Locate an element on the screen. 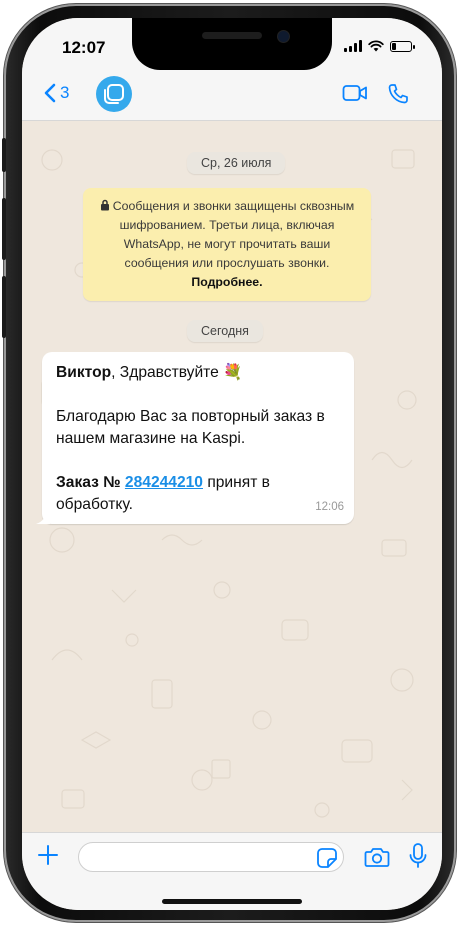 The height and width of the screenshot is (929, 464). phone-icon is located at coordinates (398, 94).